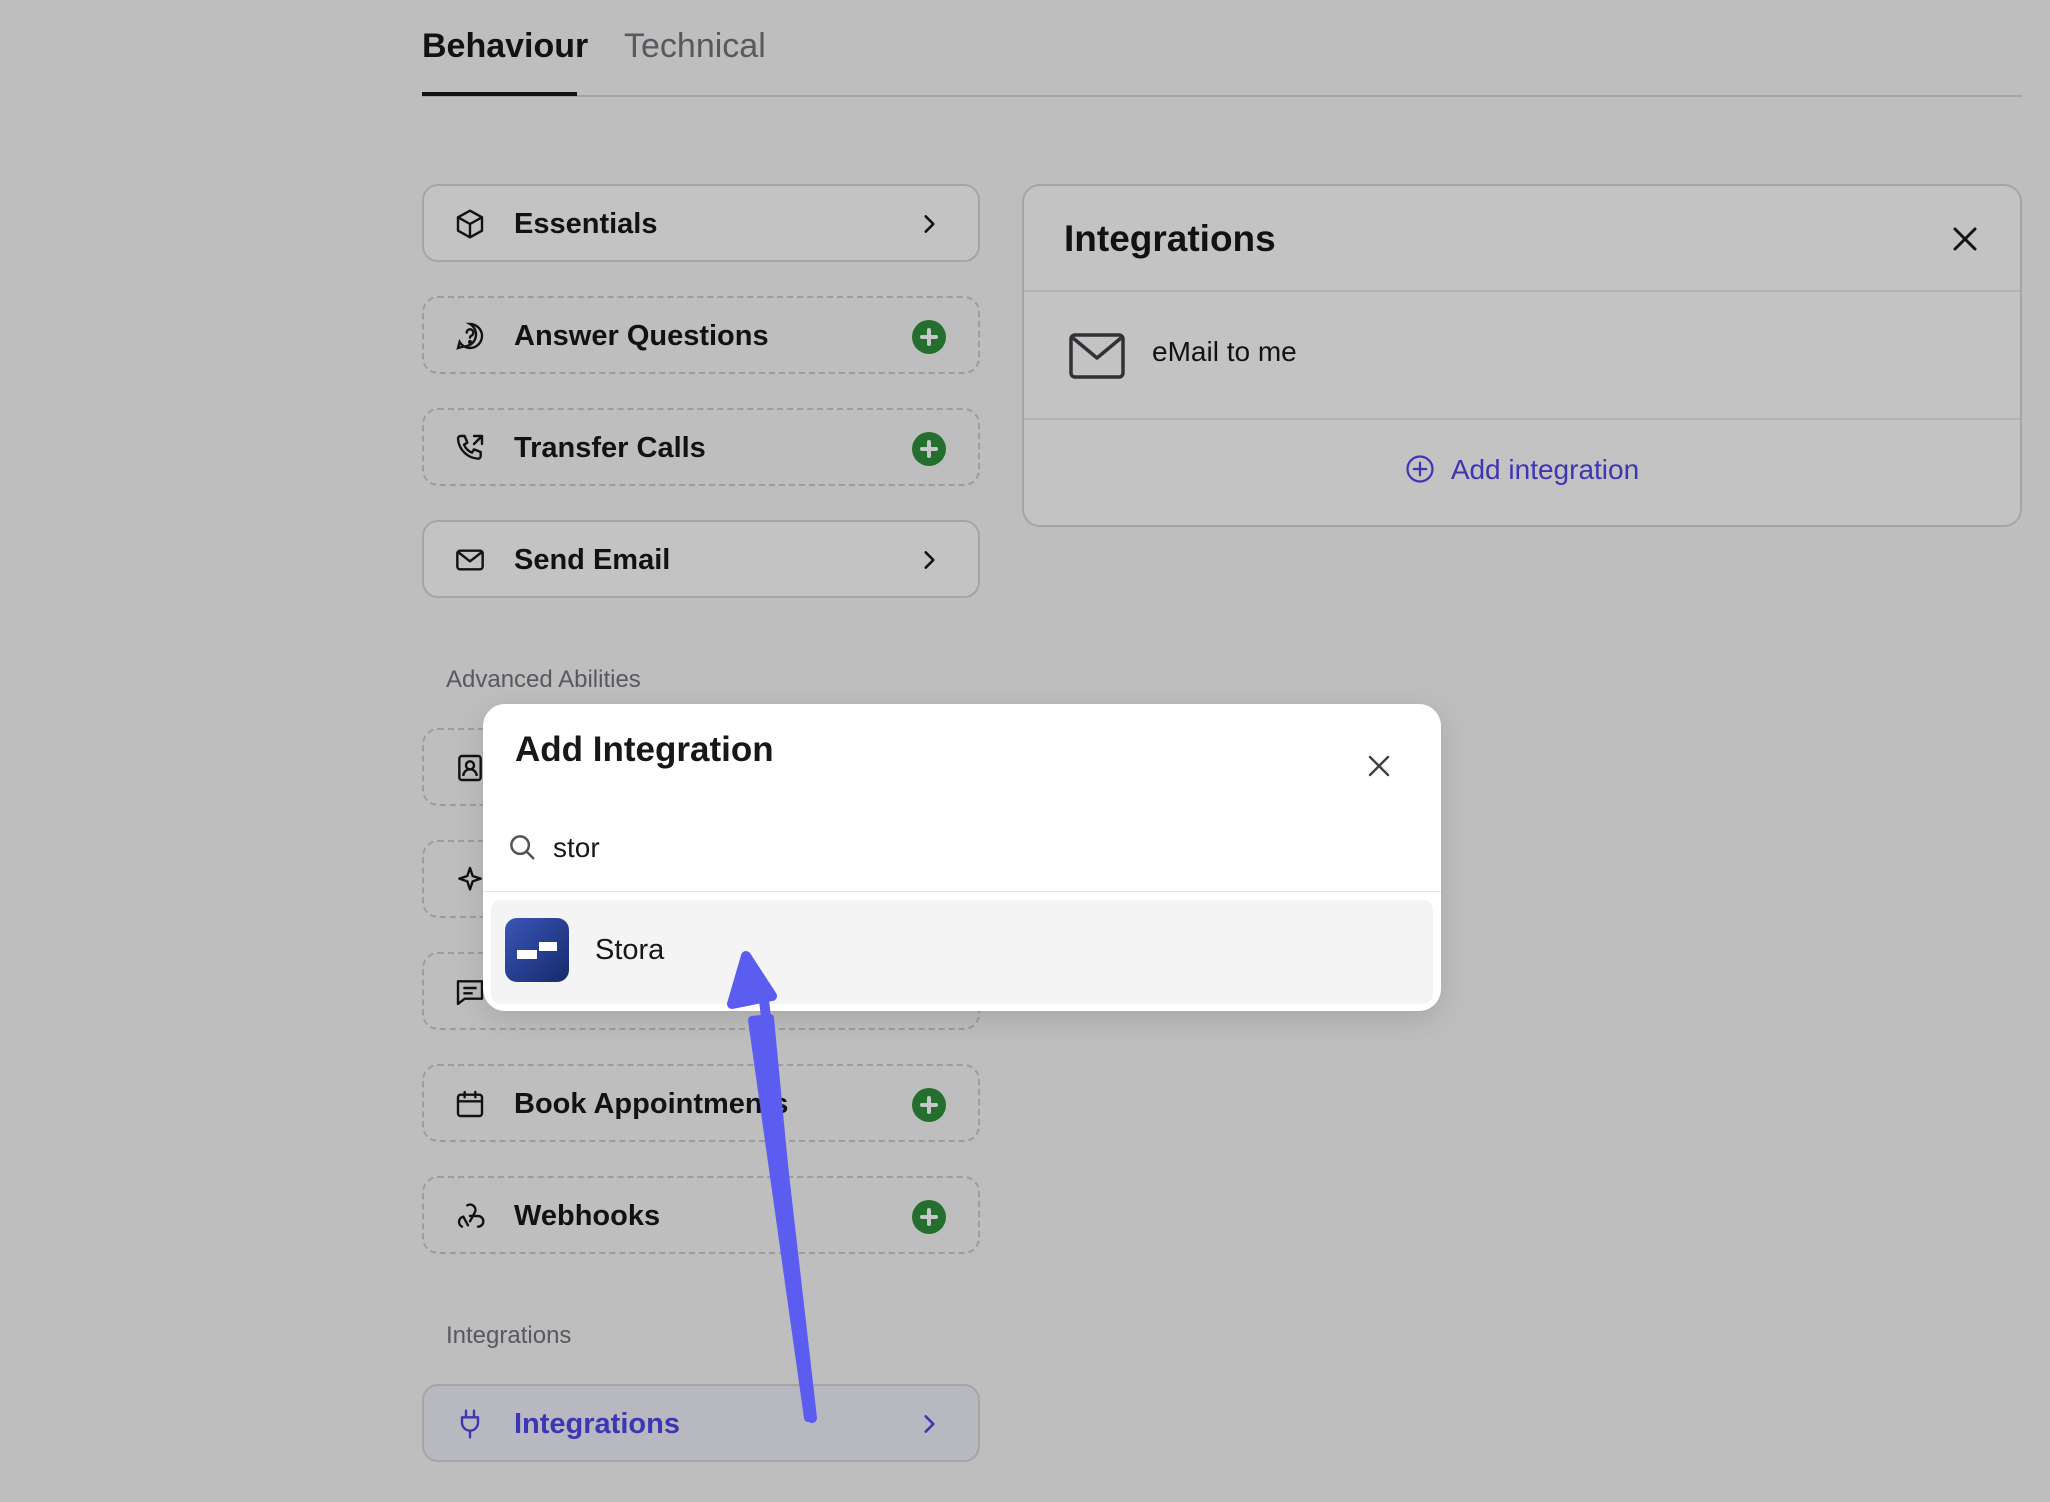 The image size is (2050, 1502). What do you see at coordinates (903, 848) in the screenshot?
I see `search-input` at bounding box center [903, 848].